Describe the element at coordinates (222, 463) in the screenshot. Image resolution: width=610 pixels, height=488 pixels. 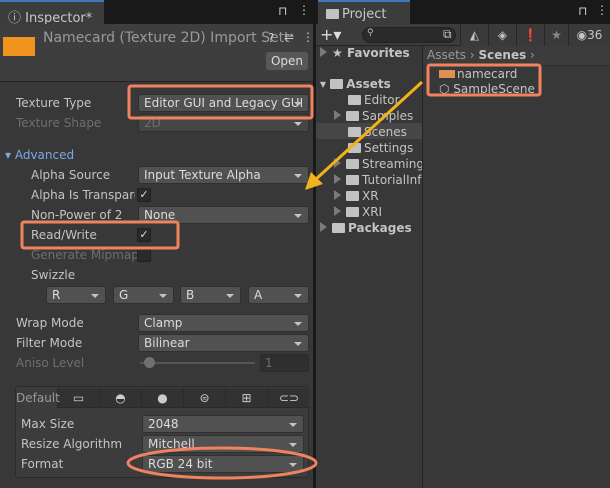
I see `highlight-format` at that location.